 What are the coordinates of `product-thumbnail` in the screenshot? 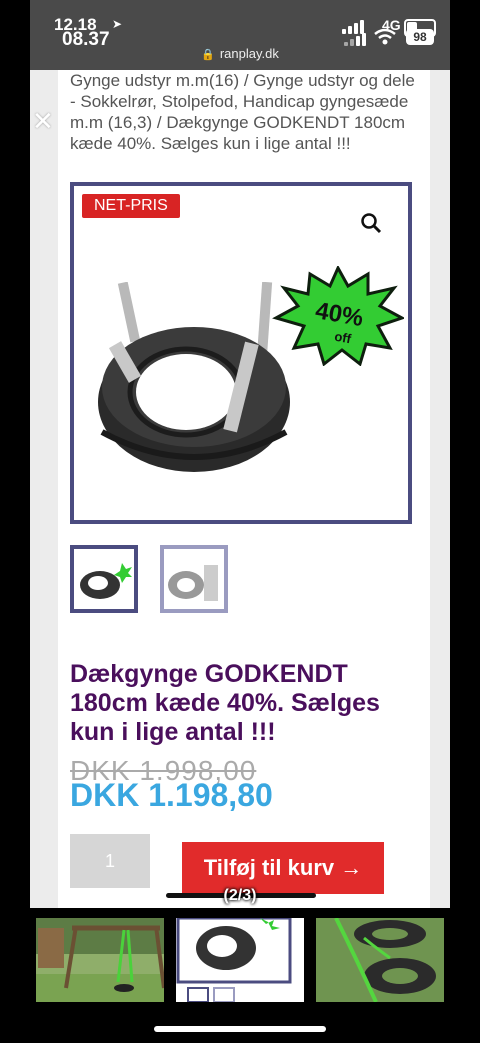 It's located at (240, 960).